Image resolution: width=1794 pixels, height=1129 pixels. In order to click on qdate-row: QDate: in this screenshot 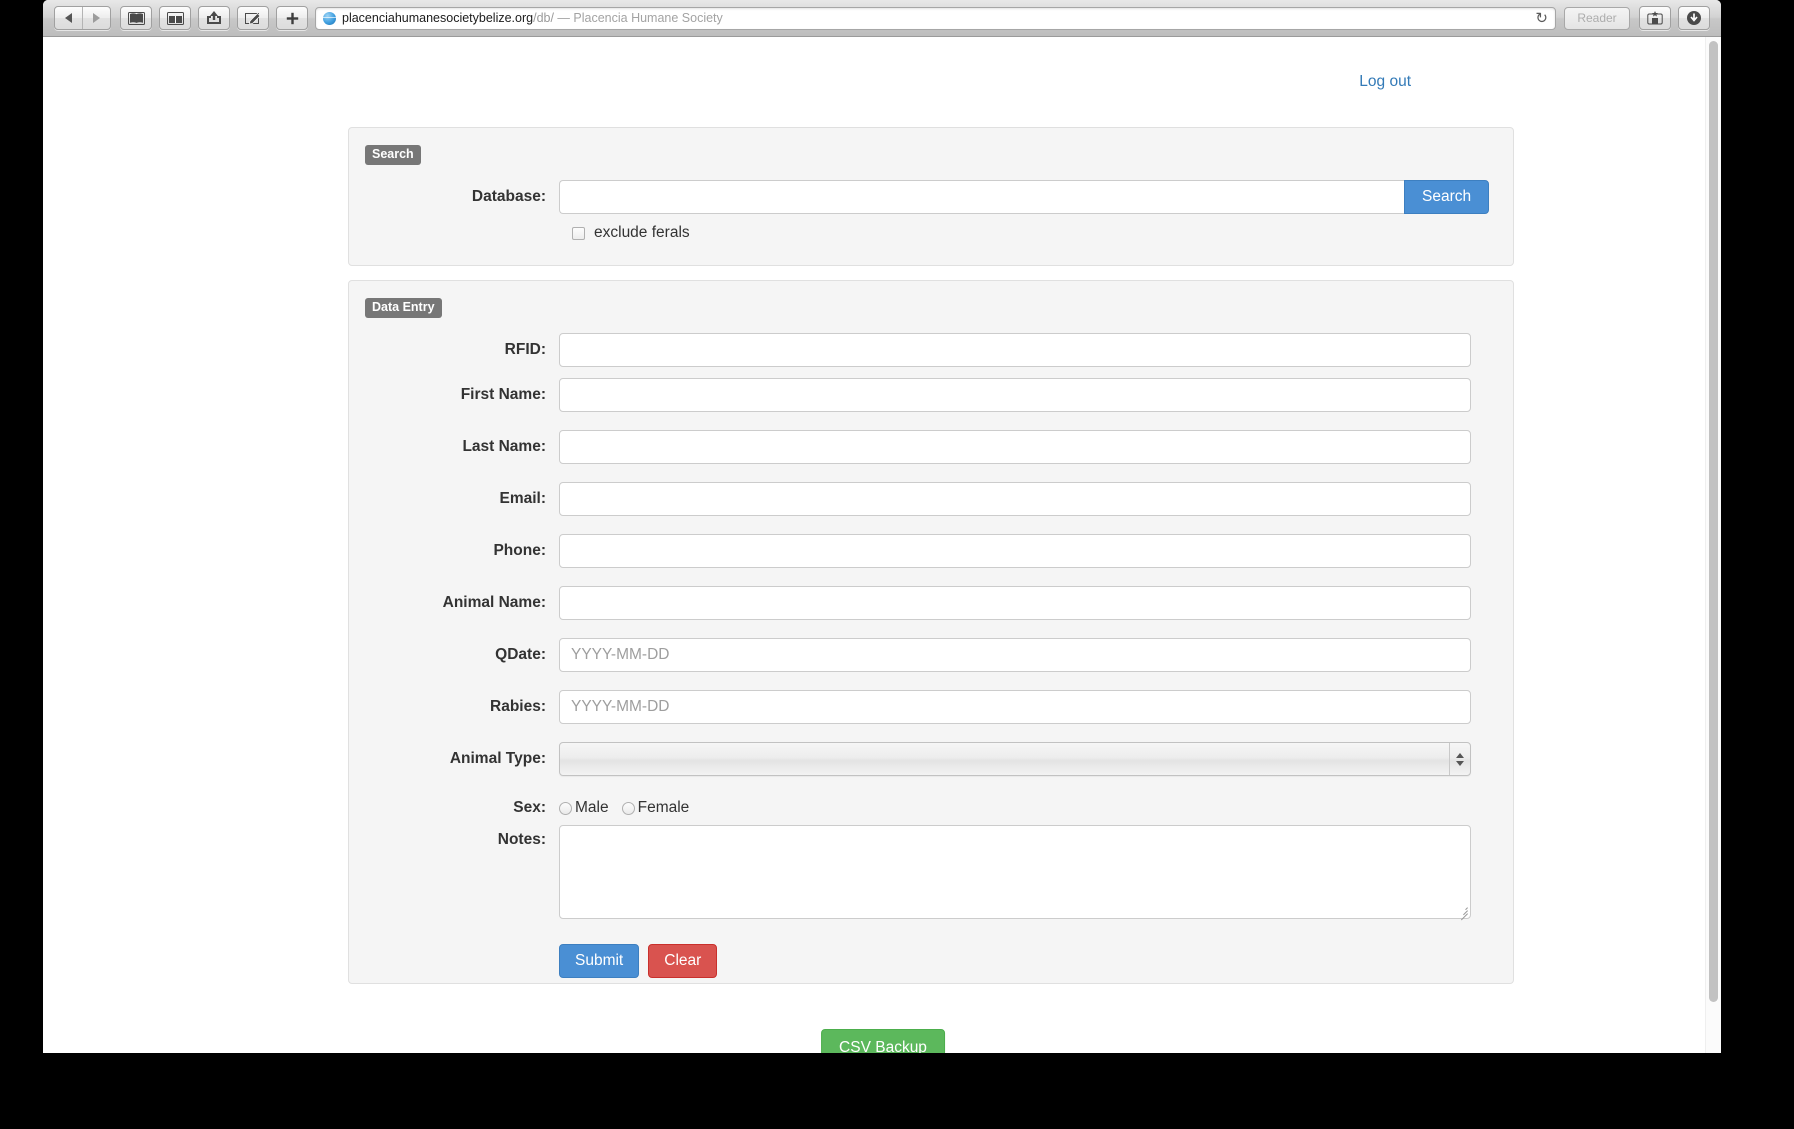, I will do `click(931, 655)`.